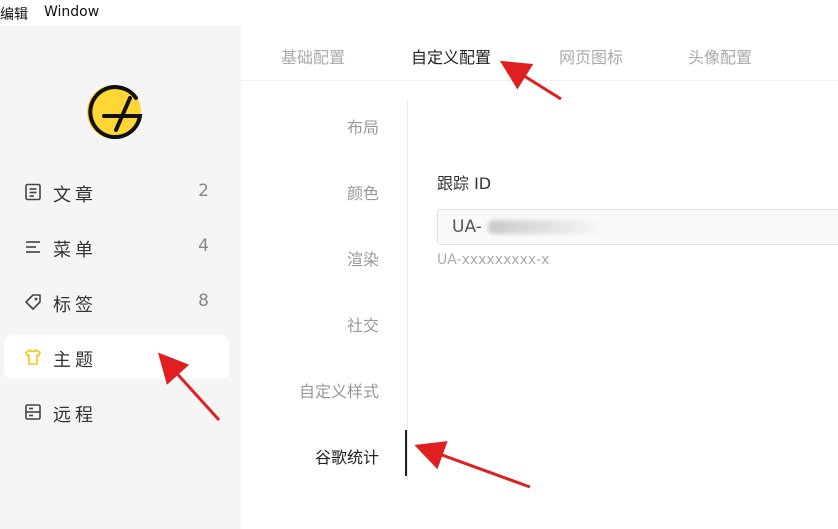 The height and width of the screenshot is (529, 838). I want to click on tracking-id-label: 跟踪 ID, so click(464, 183).